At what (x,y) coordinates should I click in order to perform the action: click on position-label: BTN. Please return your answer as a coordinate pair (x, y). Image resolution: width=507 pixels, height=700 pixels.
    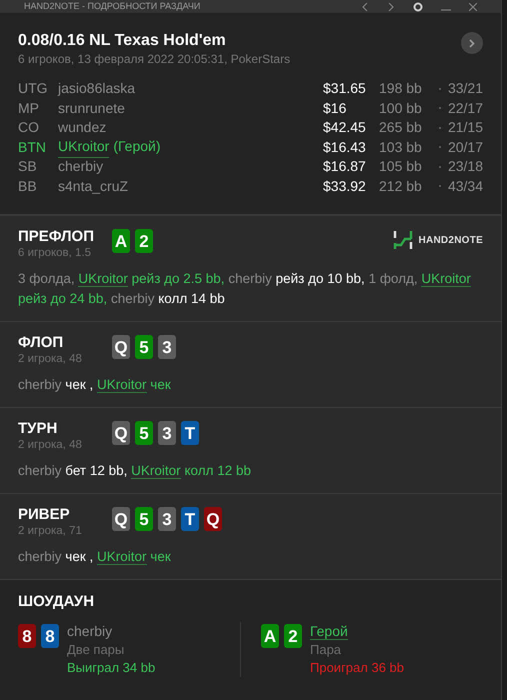
    Looking at the image, I should click on (32, 147).